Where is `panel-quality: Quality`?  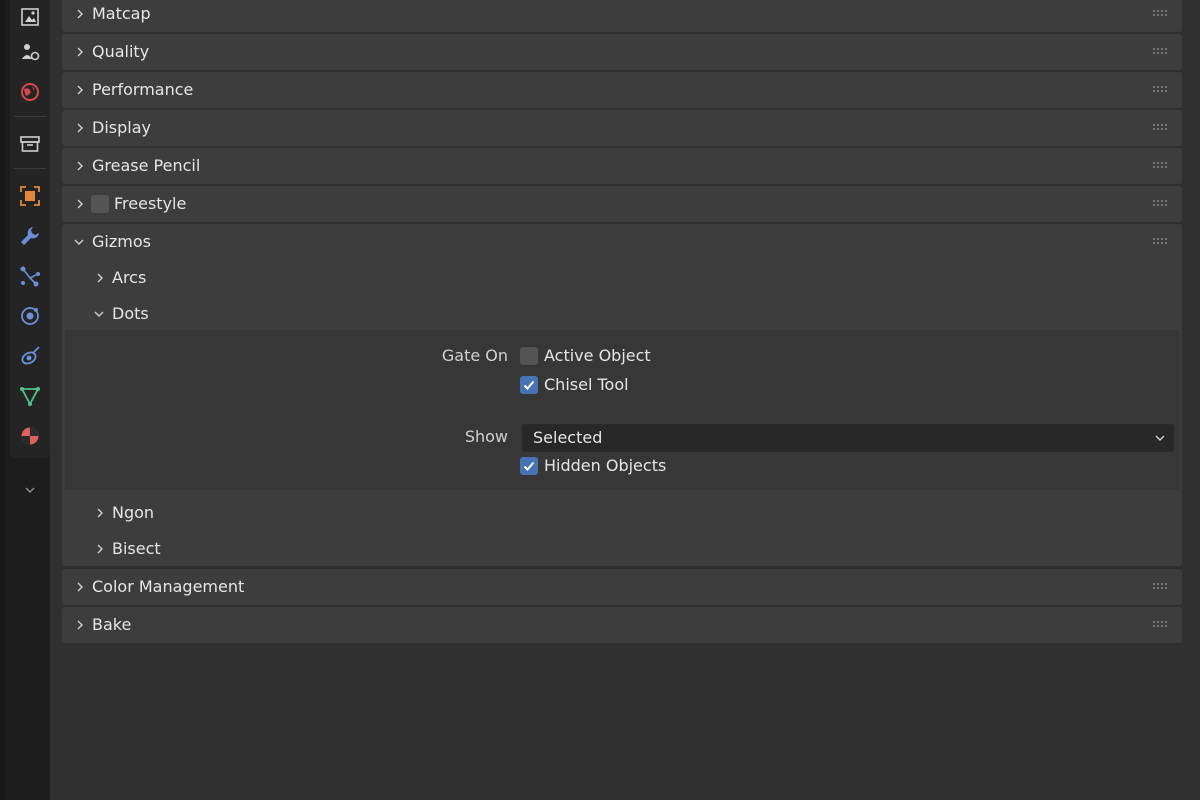
panel-quality: Quality is located at coordinates (622, 52).